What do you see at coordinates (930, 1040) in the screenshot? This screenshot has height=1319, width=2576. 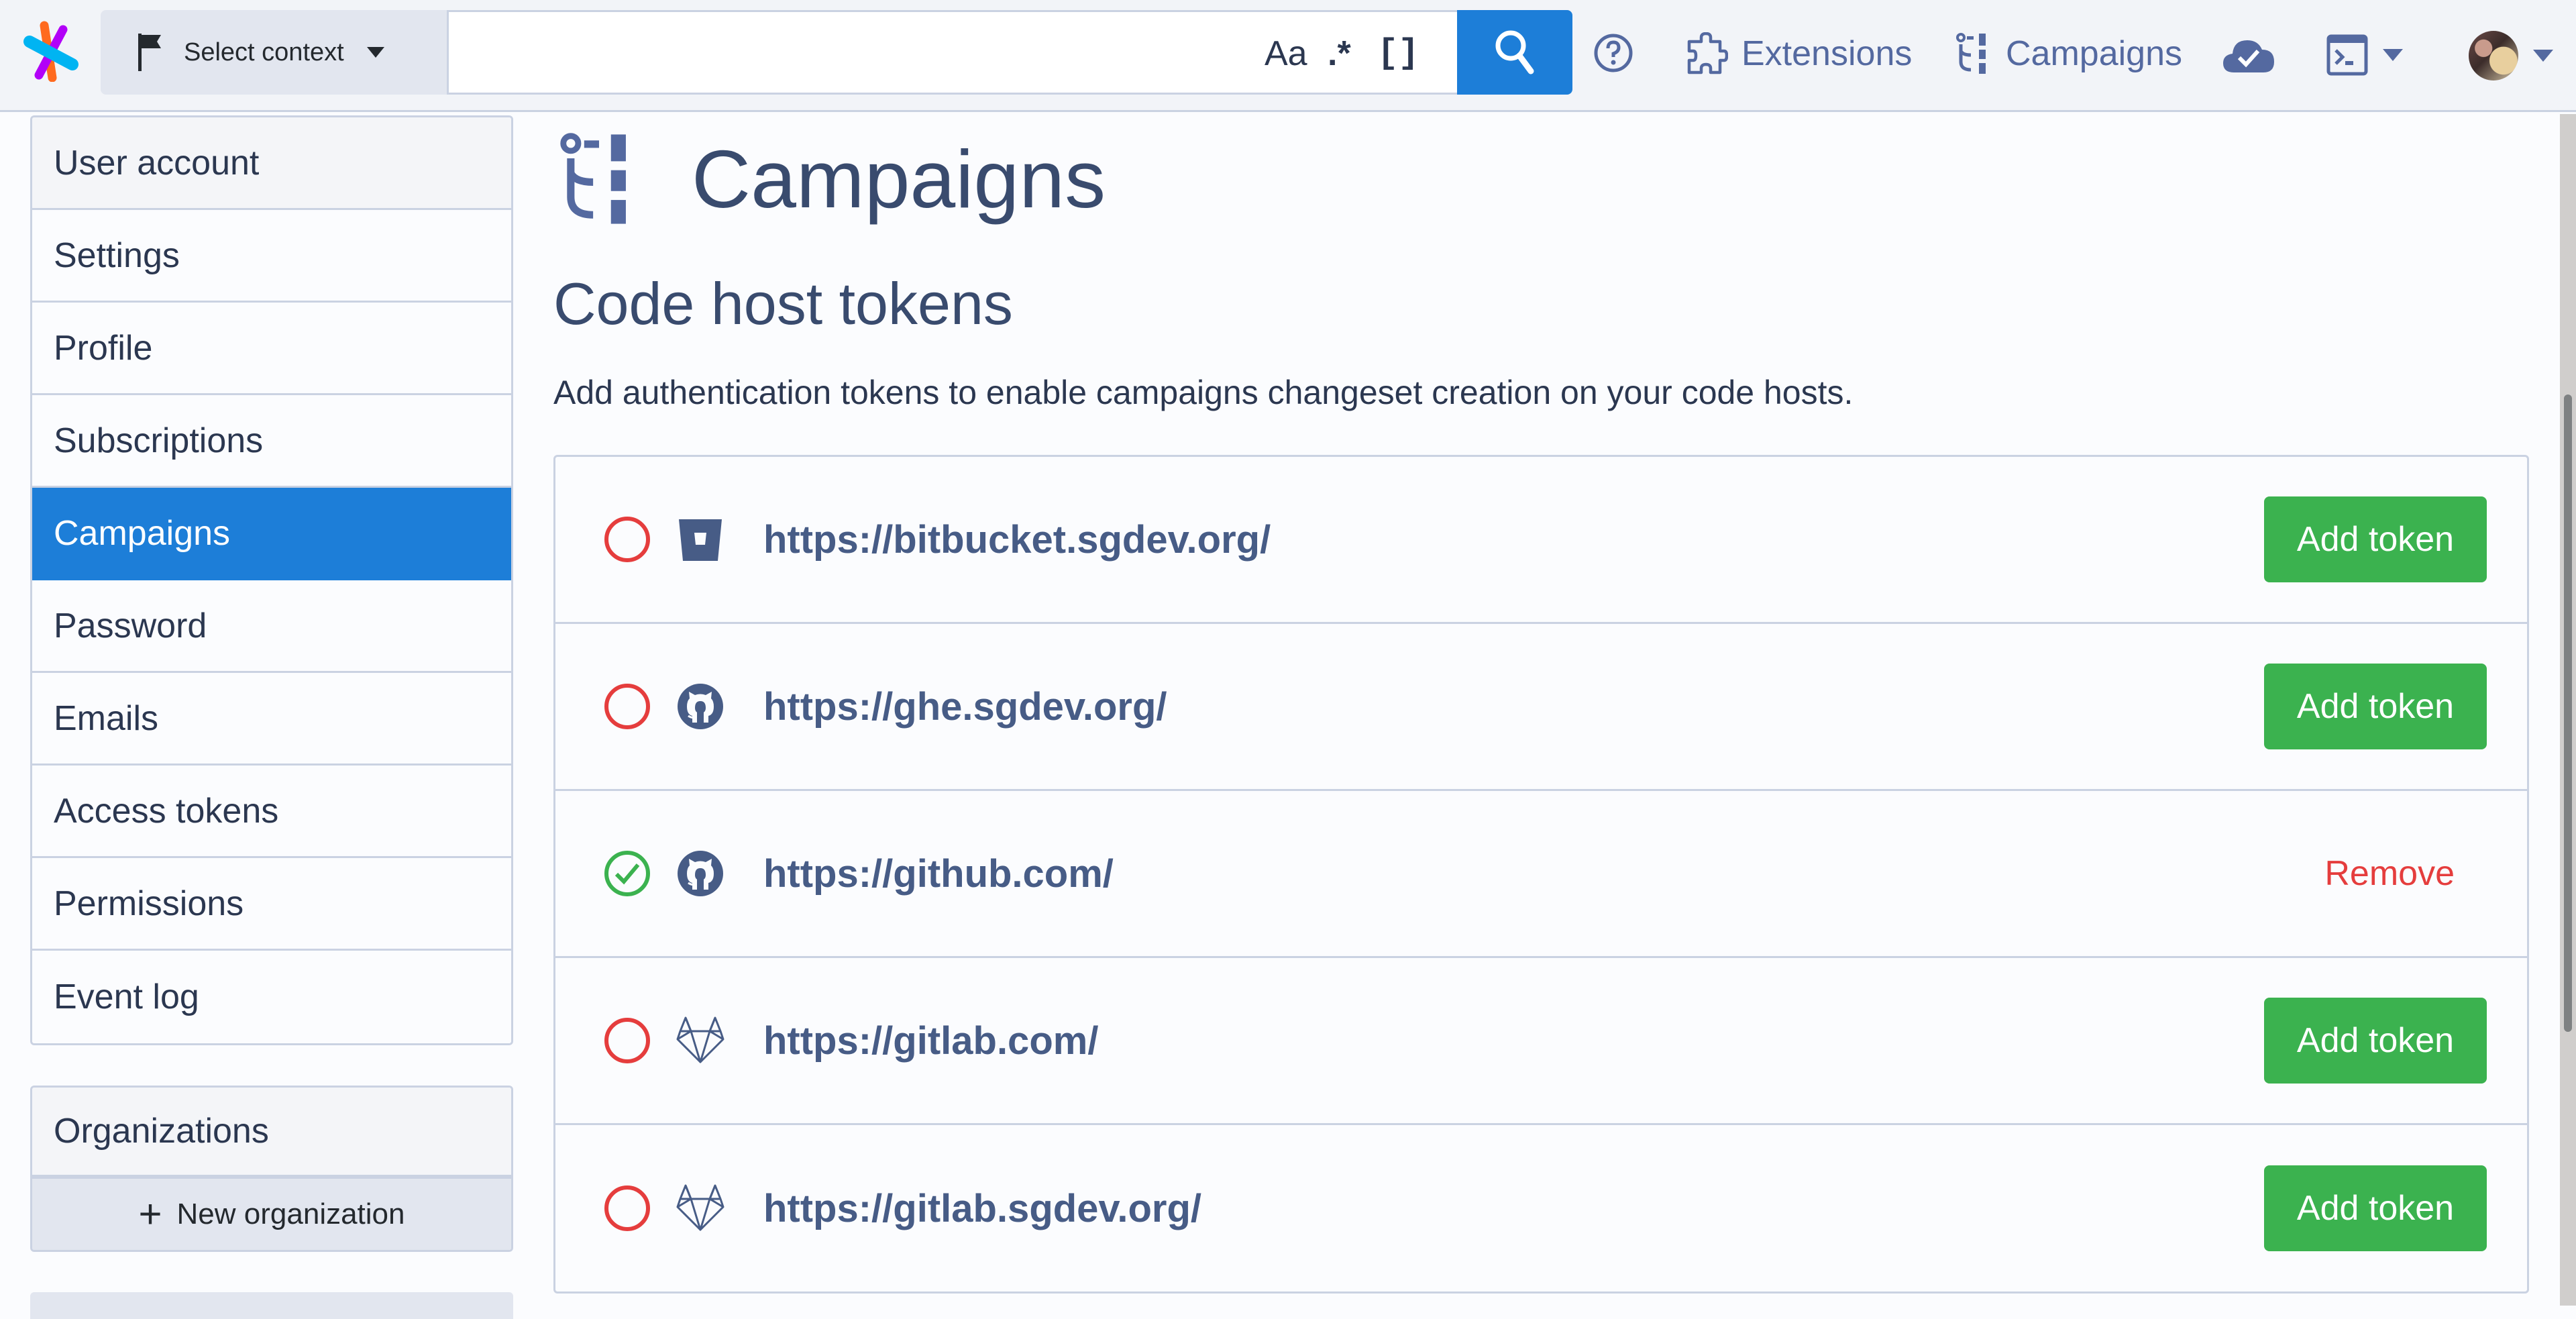 I see `code-host-url: https://gitlab.com/` at bounding box center [930, 1040].